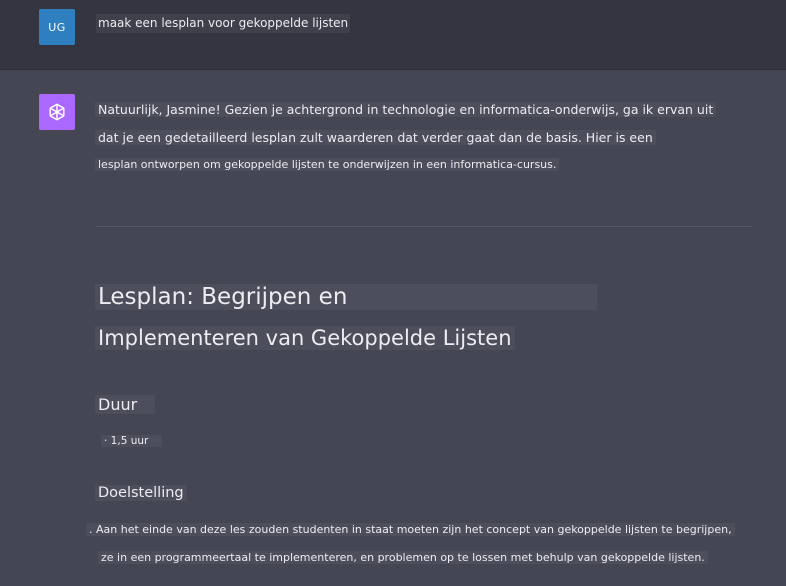 This screenshot has height=586, width=786. What do you see at coordinates (424, 226) in the screenshot?
I see `section-divider` at bounding box center [424, 226].